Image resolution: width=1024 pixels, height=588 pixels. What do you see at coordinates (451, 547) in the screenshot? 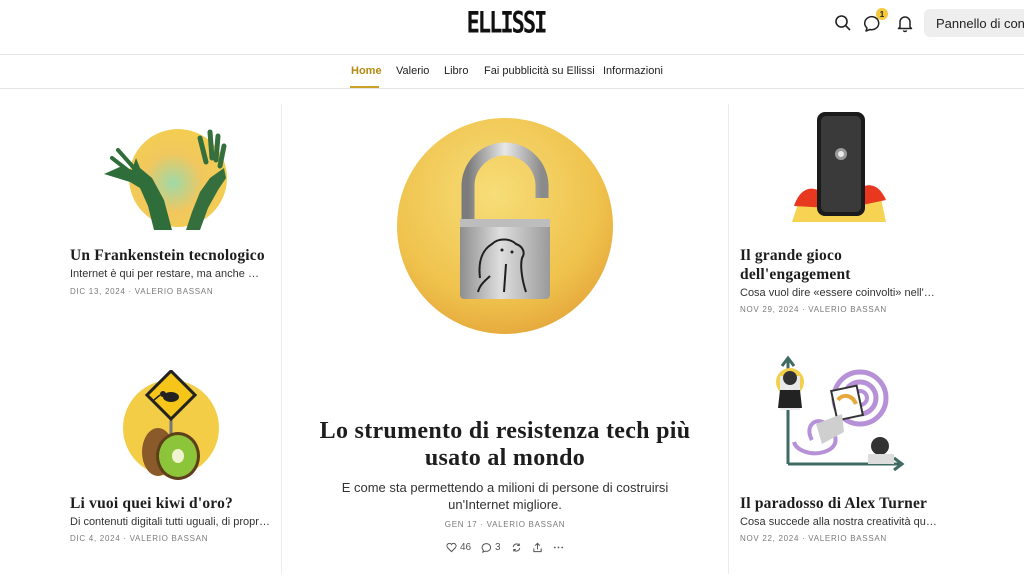
I see `heart-icon` at bounding box center [451, 547].